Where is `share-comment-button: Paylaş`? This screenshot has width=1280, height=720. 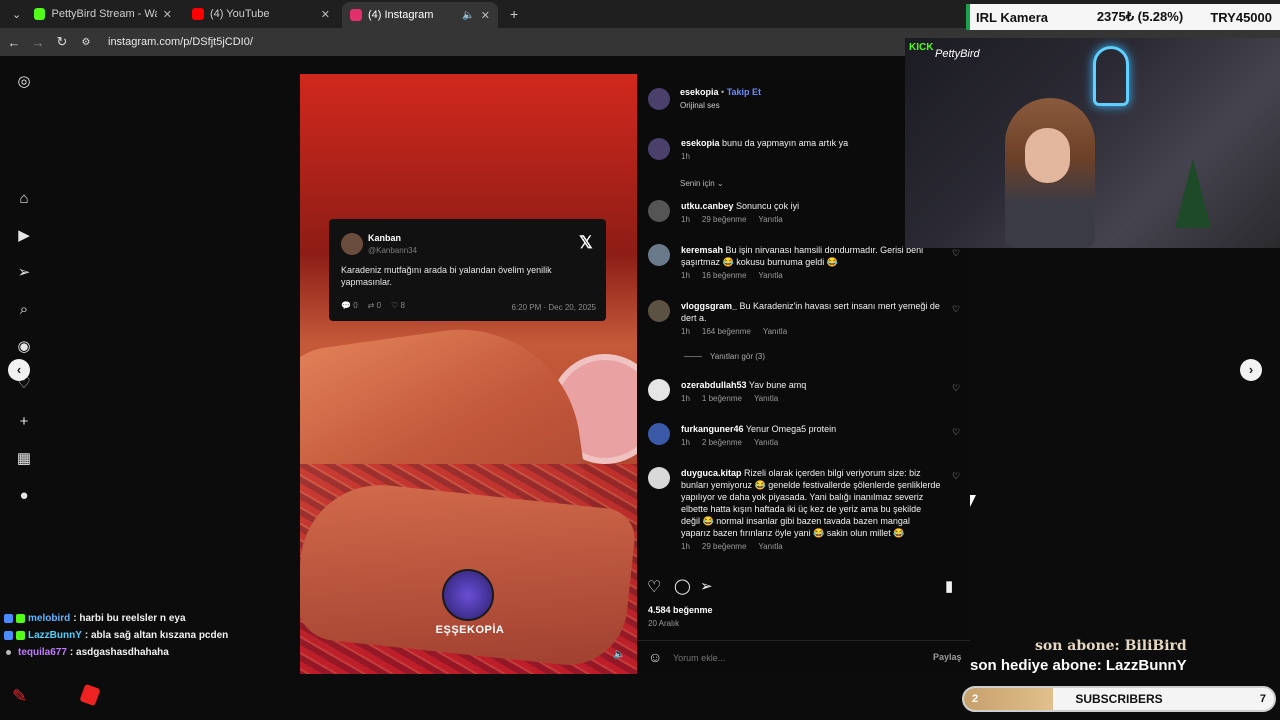 share-comment-button: Paylaş is located at coordinates (947, 657).